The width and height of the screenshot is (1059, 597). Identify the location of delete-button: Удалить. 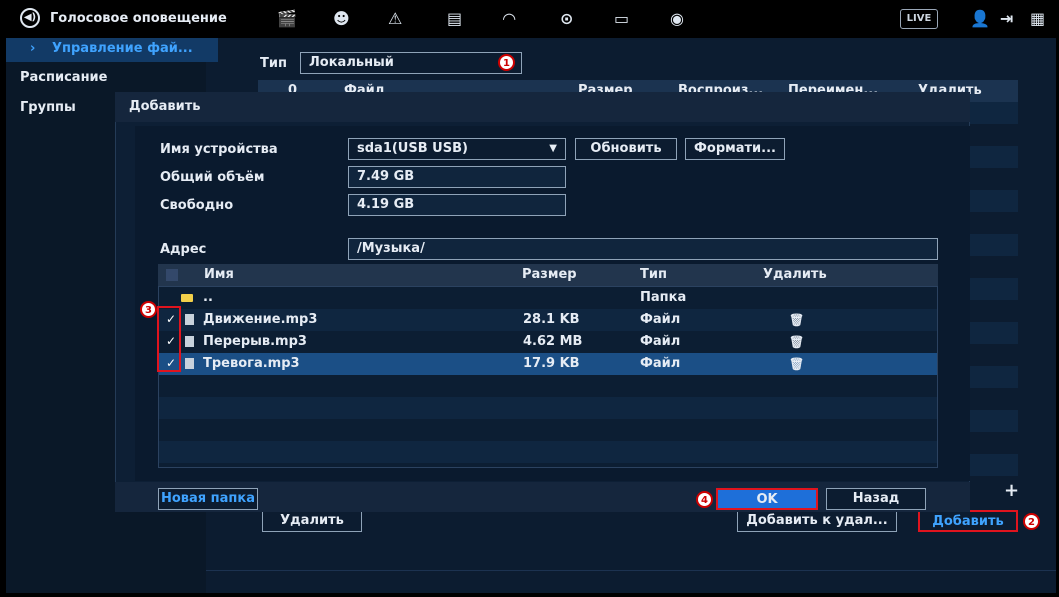
(312, 521).